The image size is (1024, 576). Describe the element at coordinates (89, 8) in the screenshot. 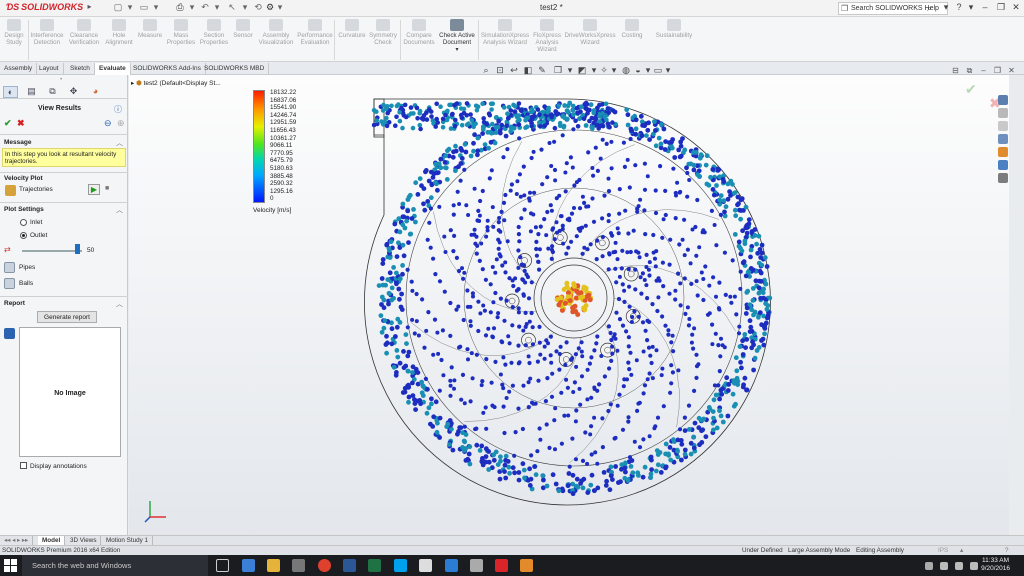

I see `logo-menu-arrow-icon: ▸` at that location.